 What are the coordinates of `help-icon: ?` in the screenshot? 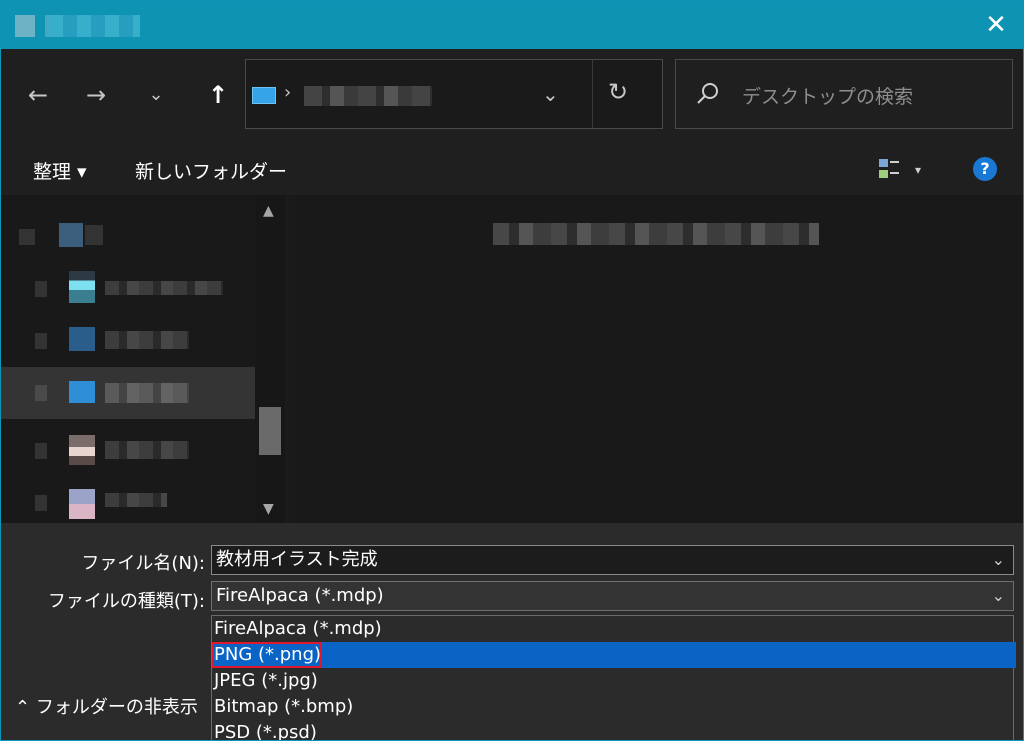 It's located at (985, 169).